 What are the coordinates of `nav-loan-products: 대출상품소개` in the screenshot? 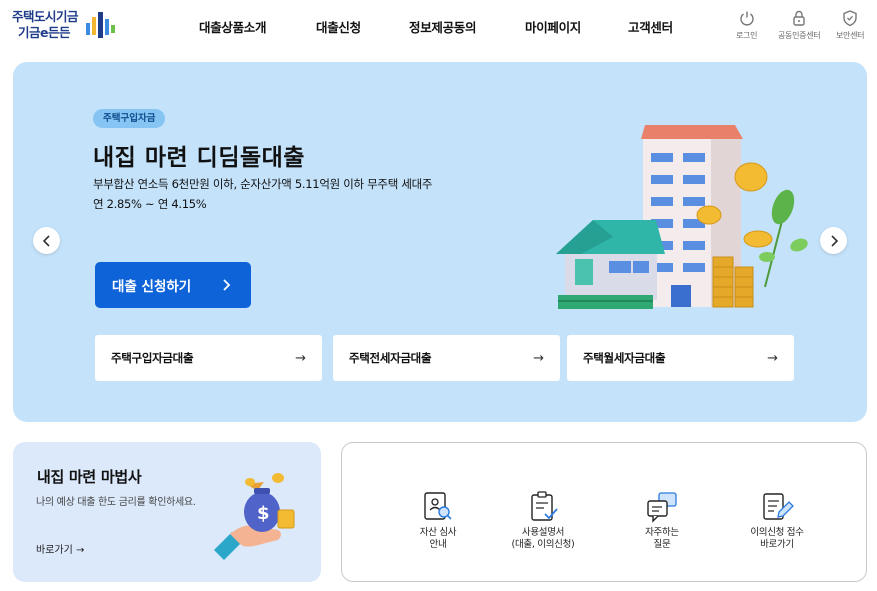 It's located at (233, 26).